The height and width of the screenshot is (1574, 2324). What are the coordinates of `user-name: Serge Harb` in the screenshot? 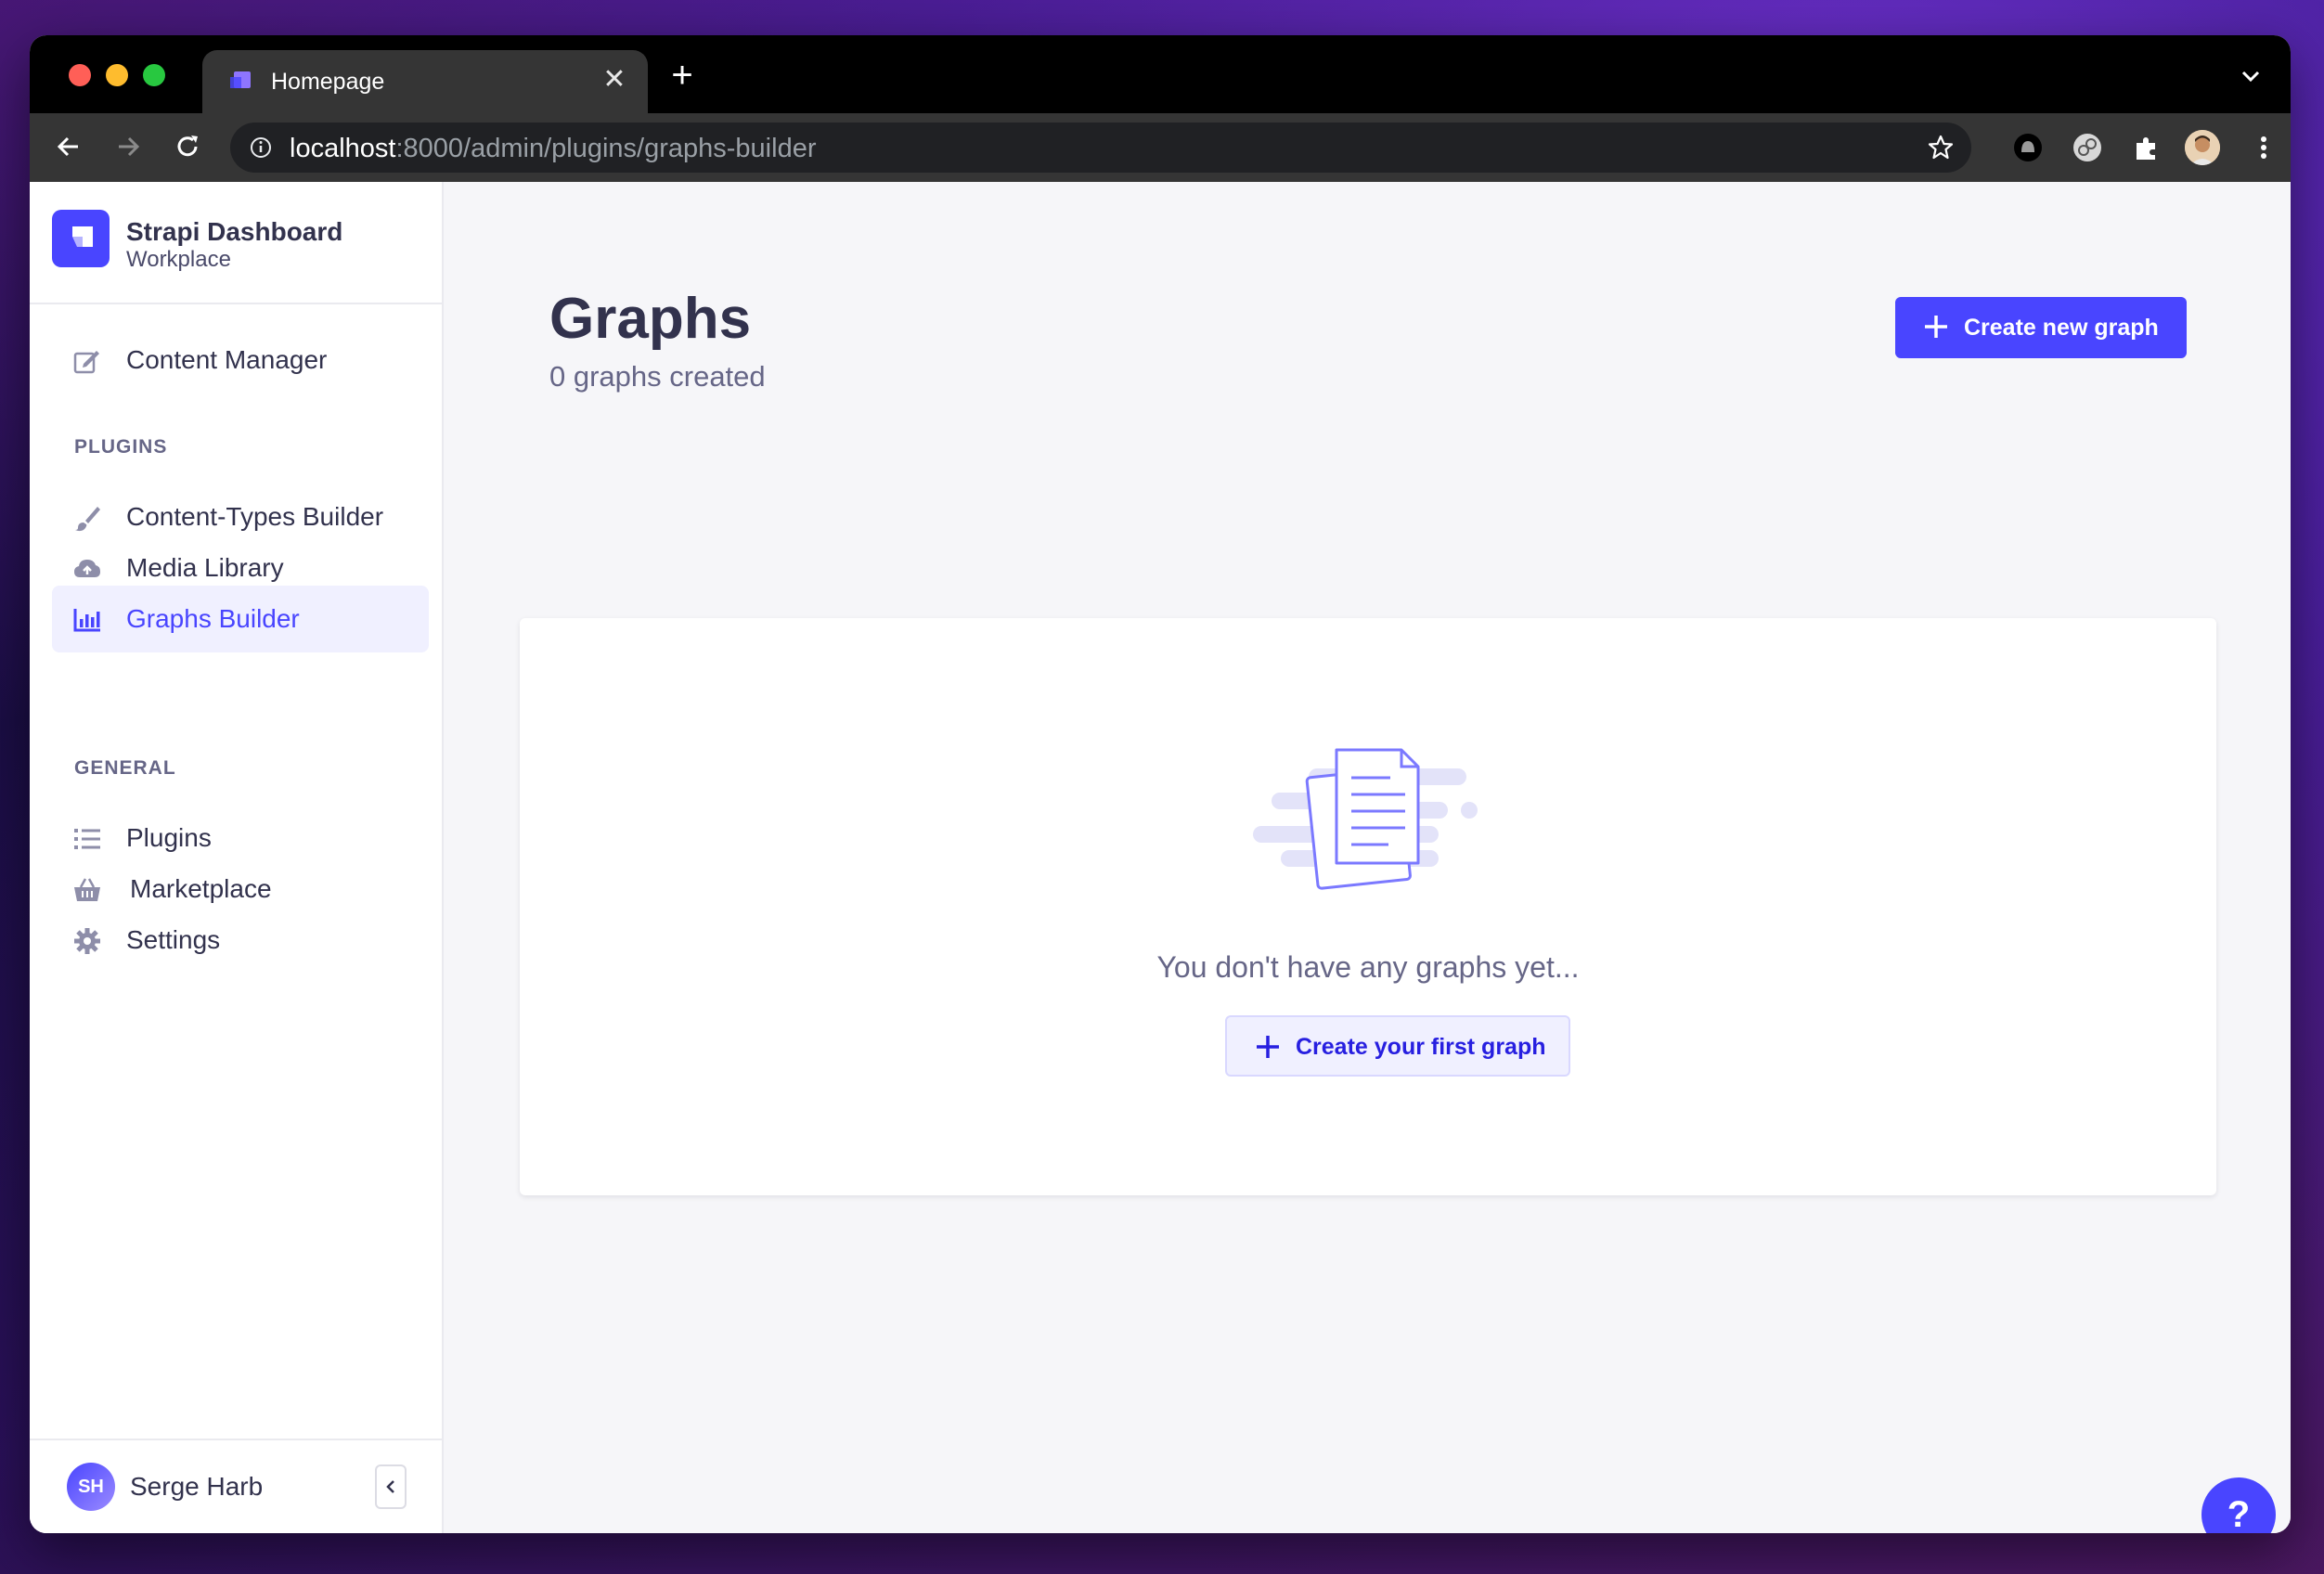 It's located at (197, 1487).